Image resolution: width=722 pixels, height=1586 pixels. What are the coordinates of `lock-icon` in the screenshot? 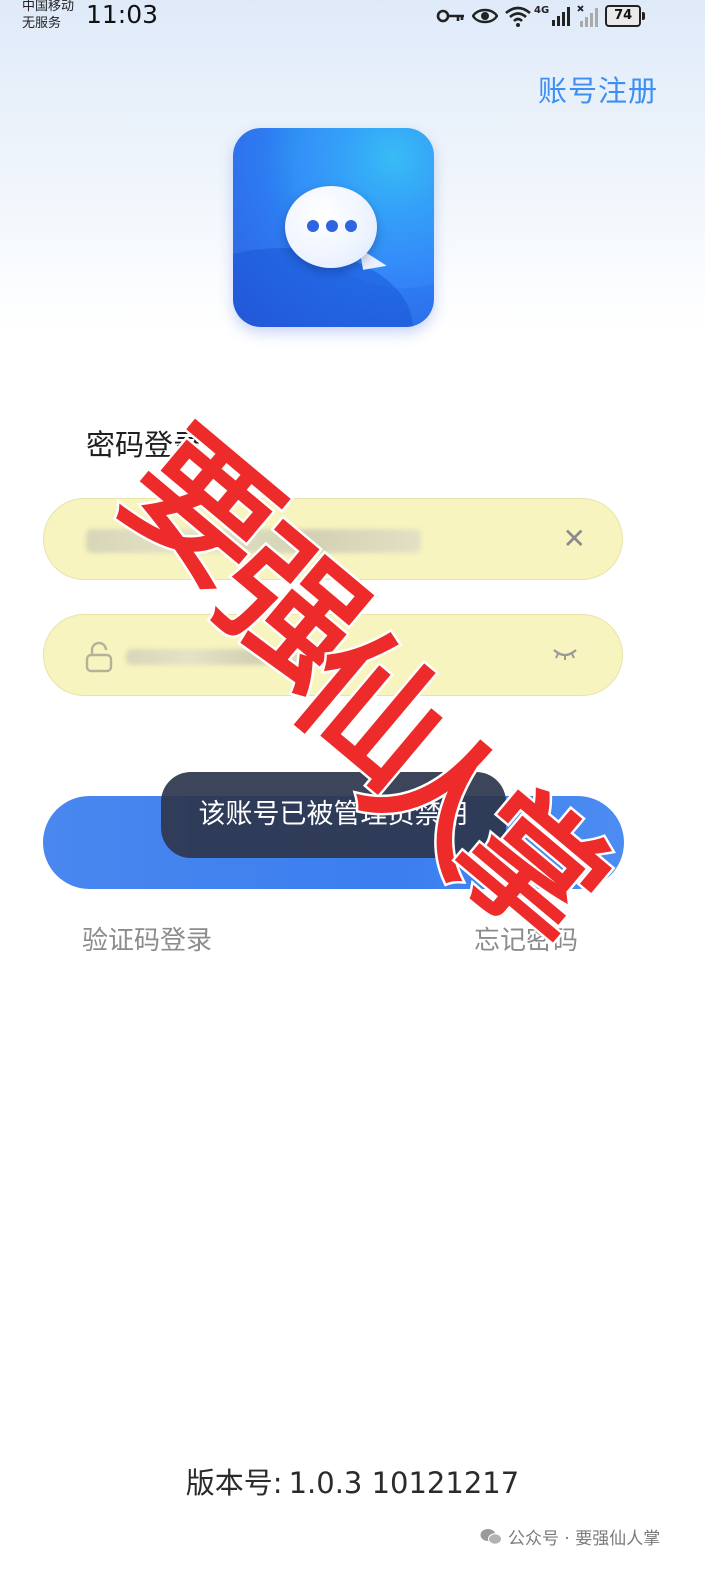 It's located at (99, 657).